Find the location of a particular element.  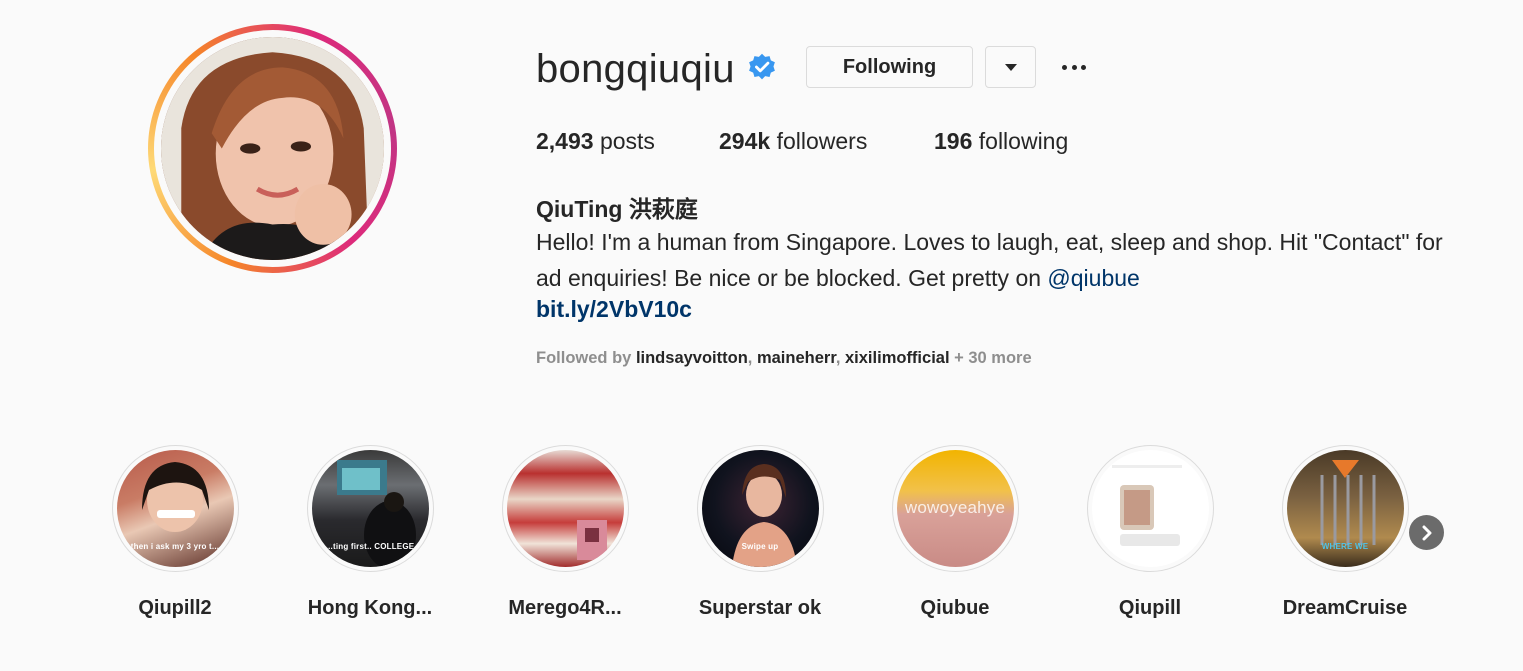

story-highlight: WHERE WE DreamCruise is located at coordinates (1345, 532).